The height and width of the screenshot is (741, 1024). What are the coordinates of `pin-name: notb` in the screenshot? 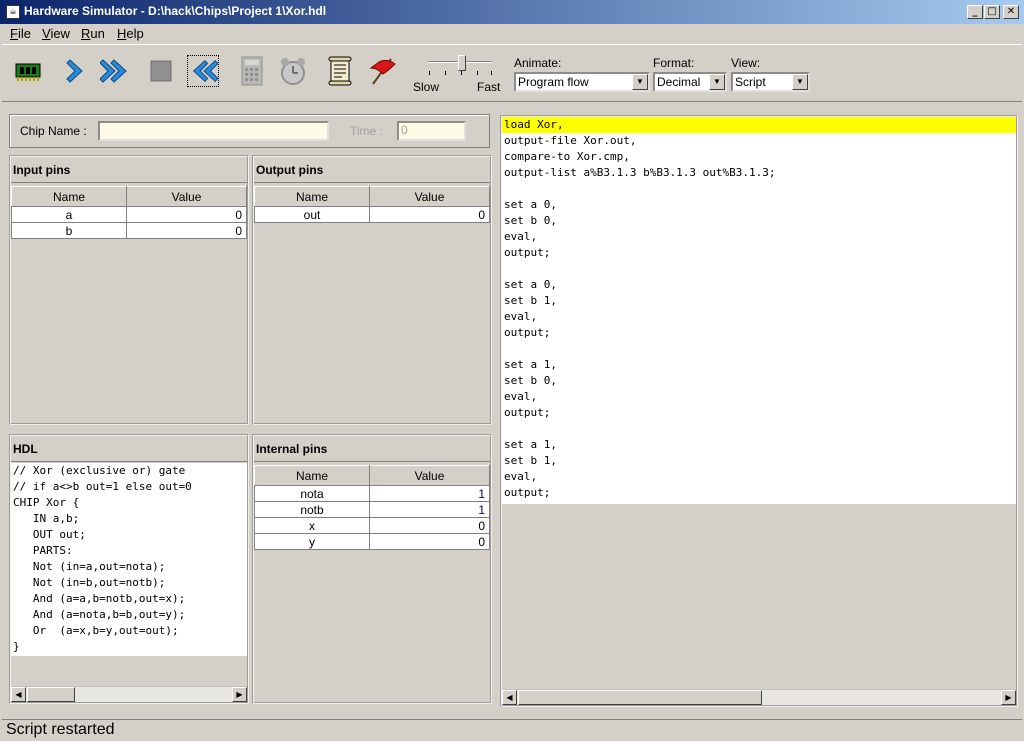 It's located at (312, 509).